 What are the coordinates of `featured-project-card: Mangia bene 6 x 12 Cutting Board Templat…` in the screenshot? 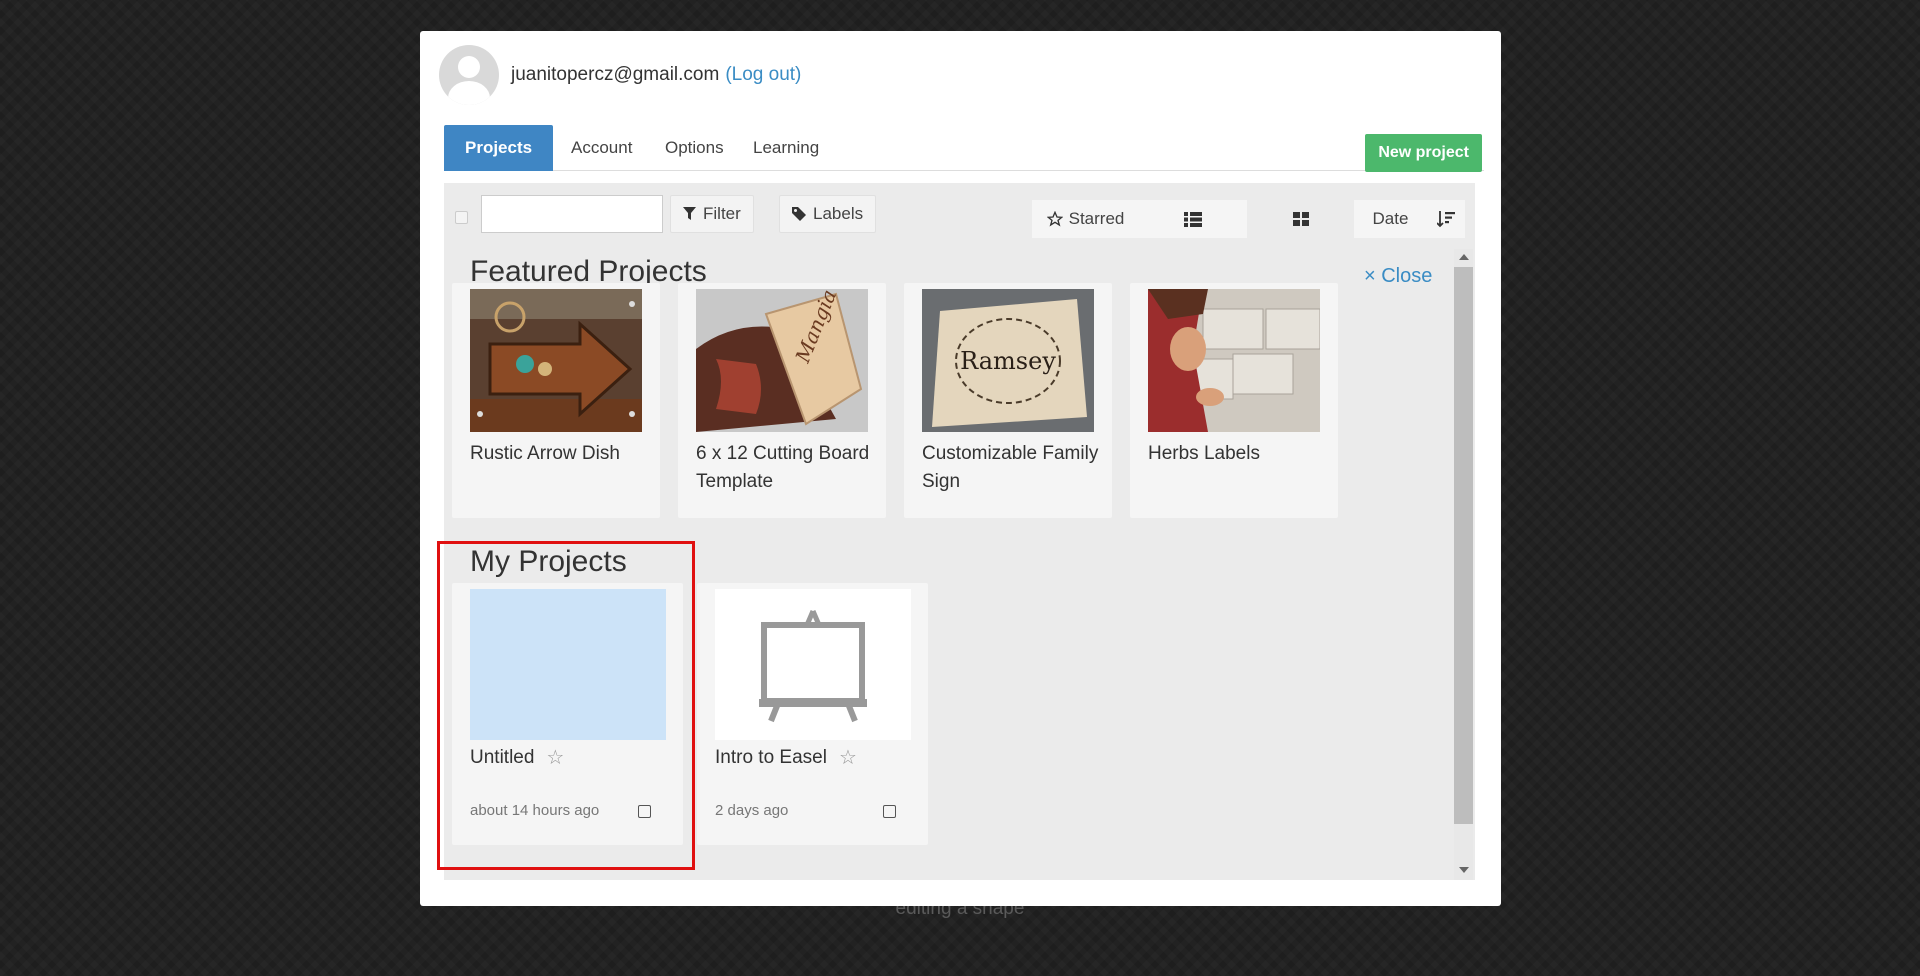 It's located at (782, 400).